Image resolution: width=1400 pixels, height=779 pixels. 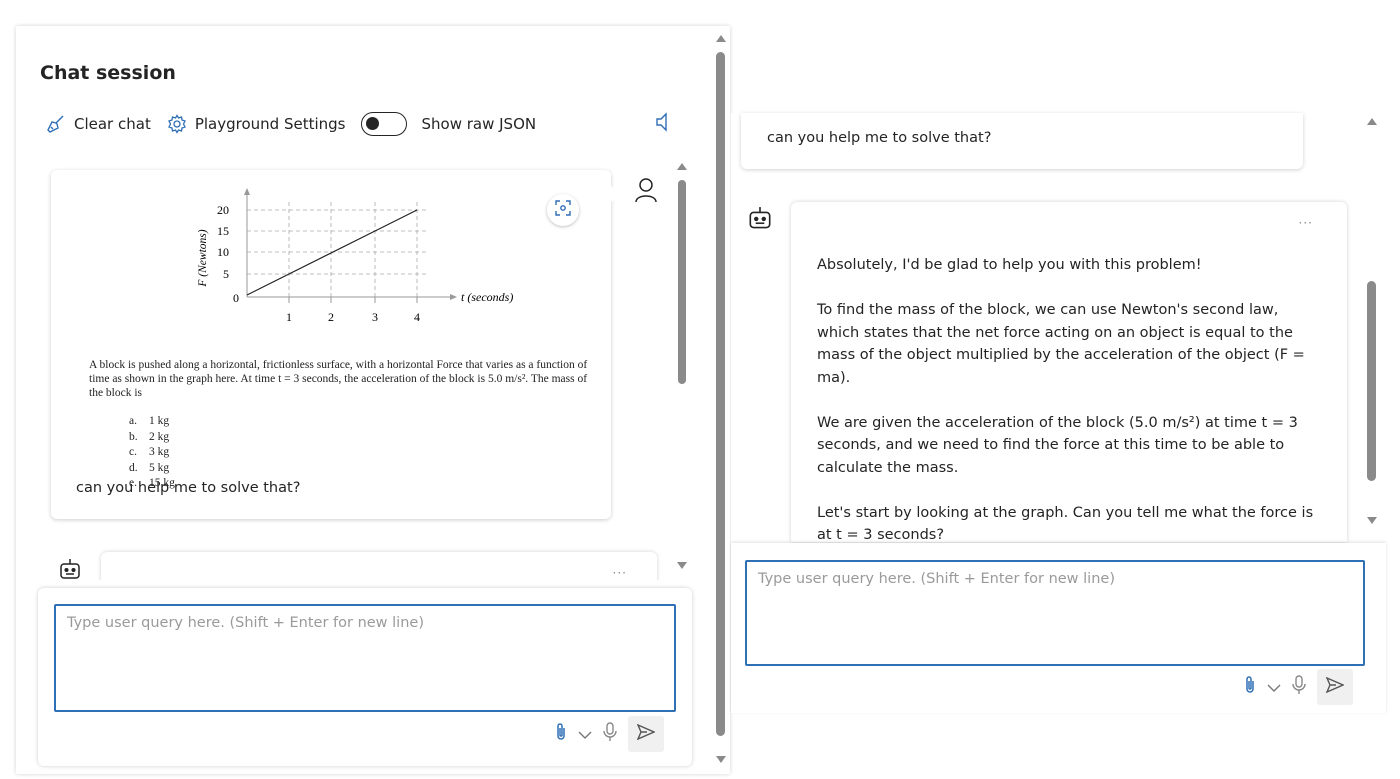 What do you see at coordinates (379, 566) in the screenshot?
I see `bot-message-card: ···` at bounding box center [379, 566].